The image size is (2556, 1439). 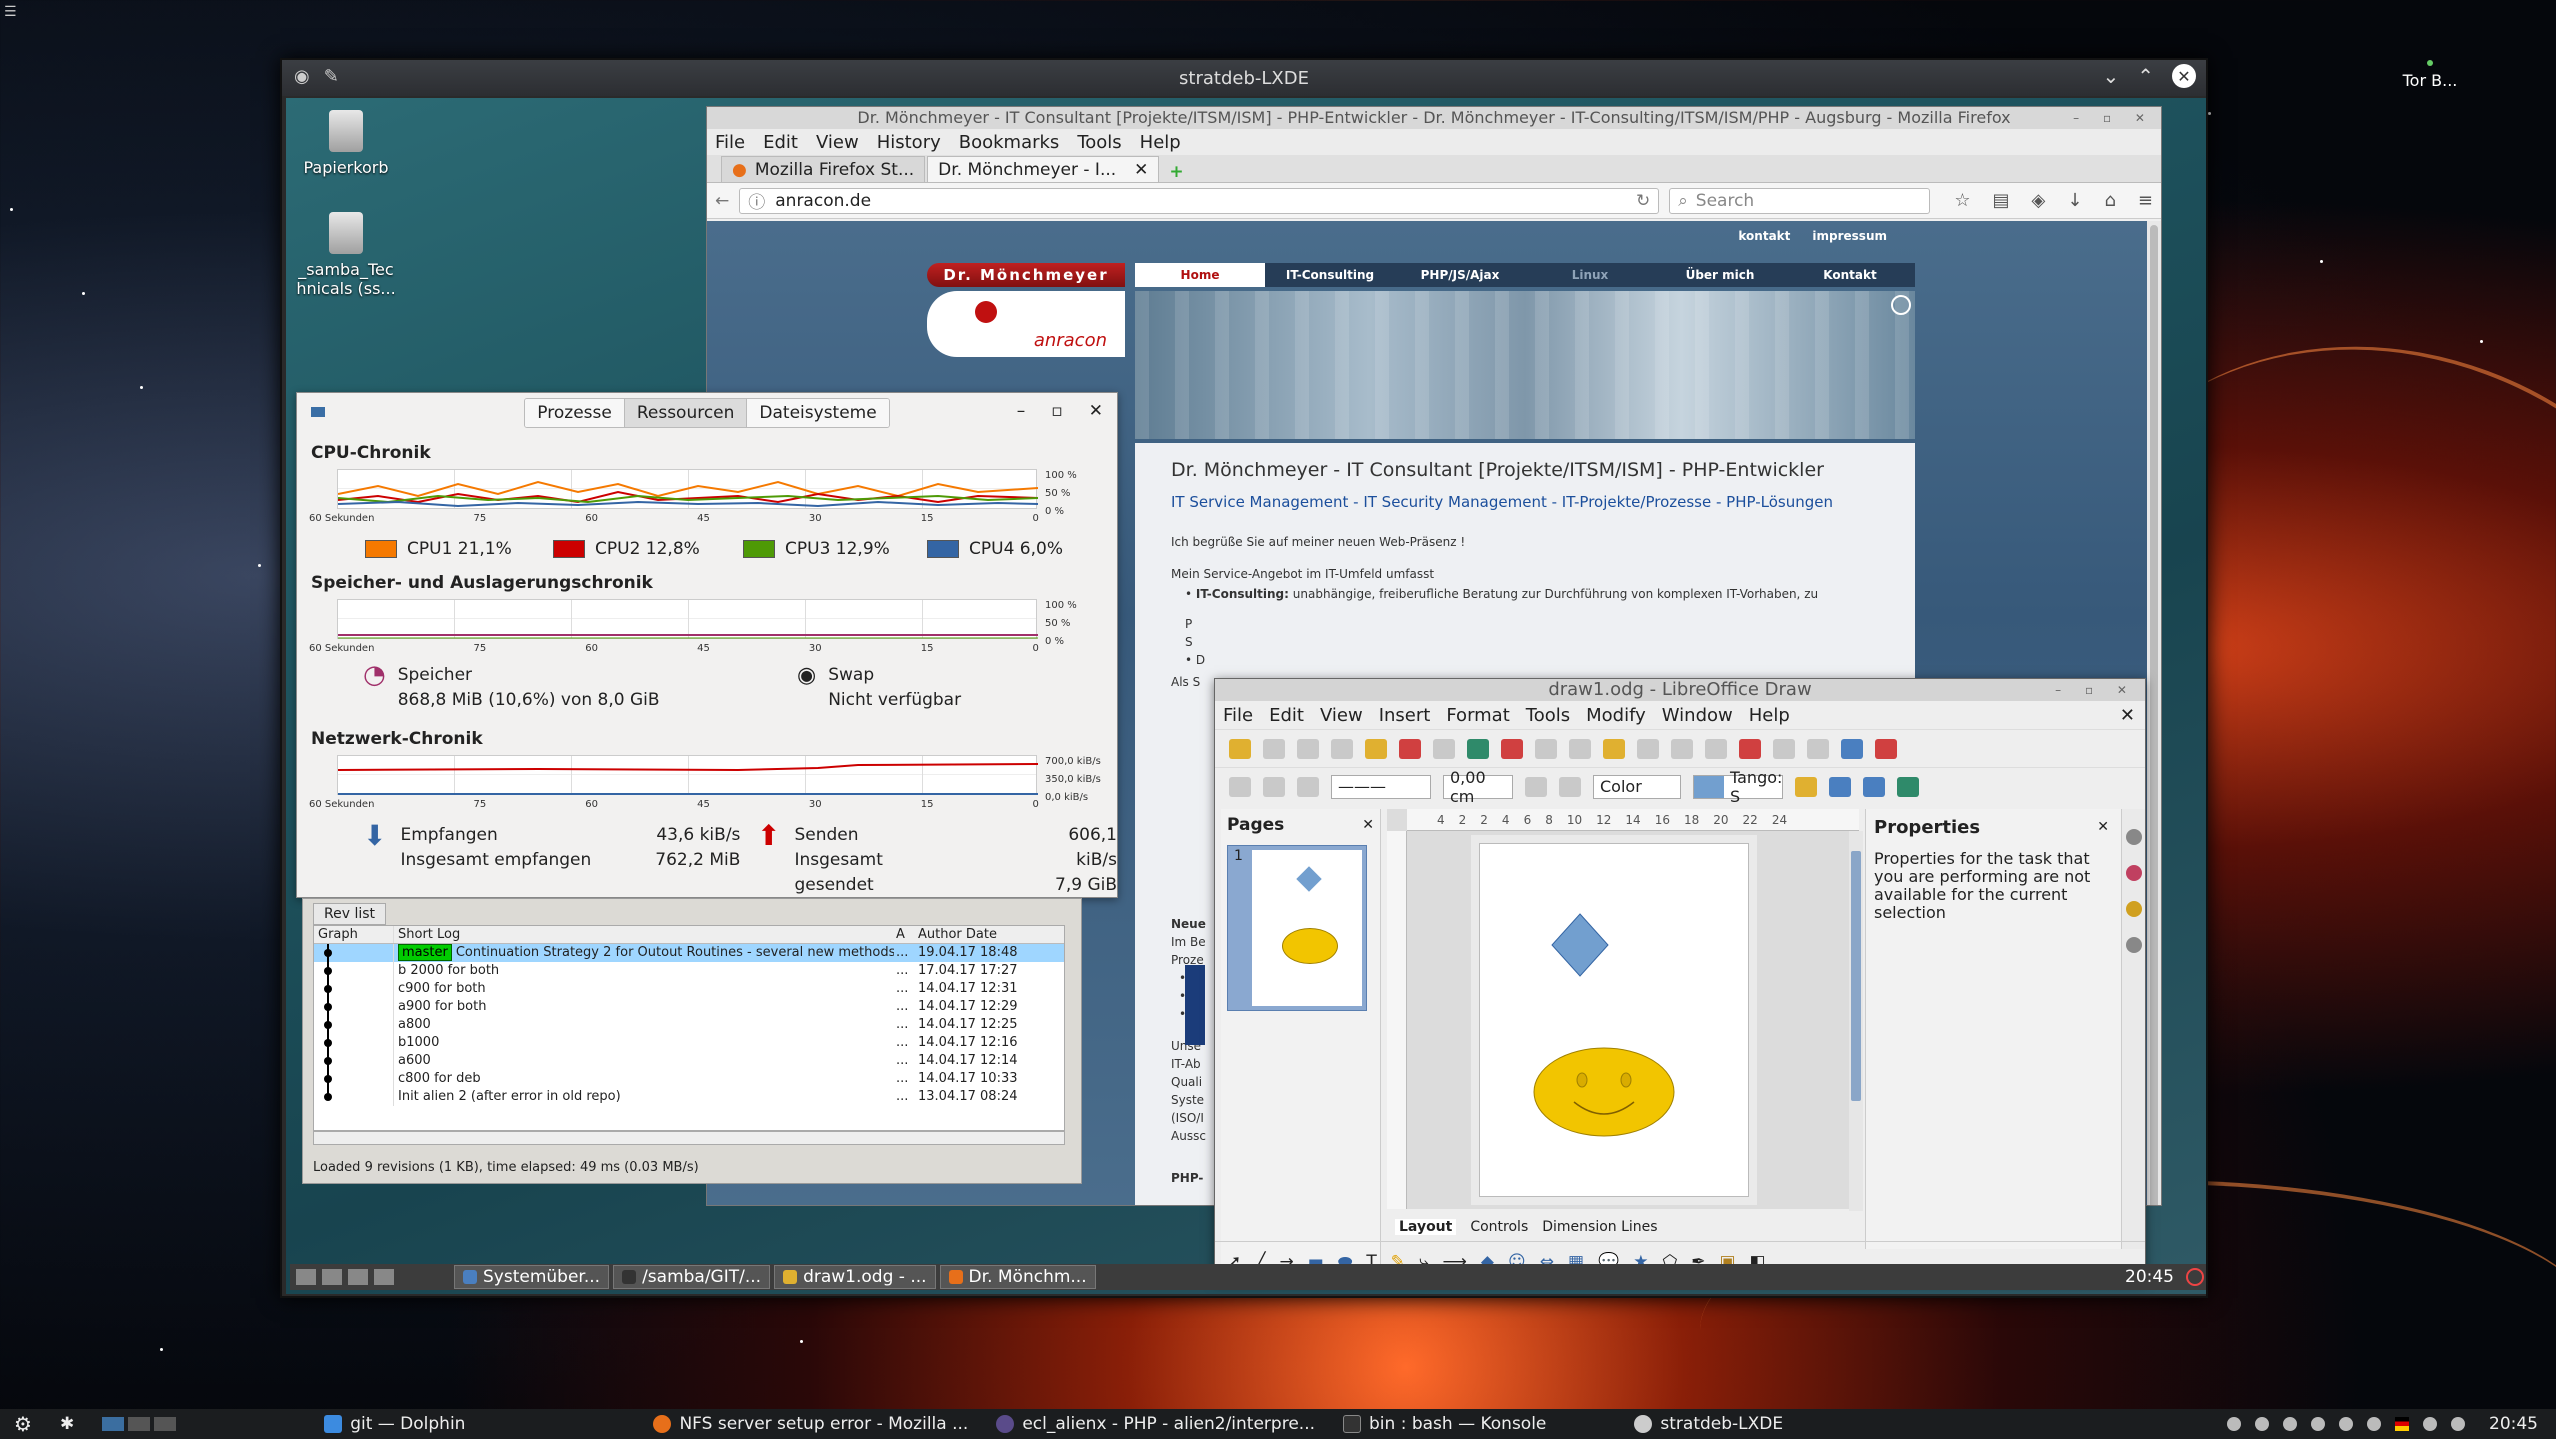 I want to click on align-icon, so click(x=1874, y=786).